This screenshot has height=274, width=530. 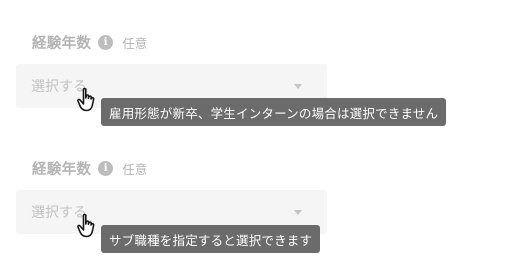 I want to click on disabled-reason-tooltip: サブ職種を指定すると選択できます, so click(x=211, y=239).